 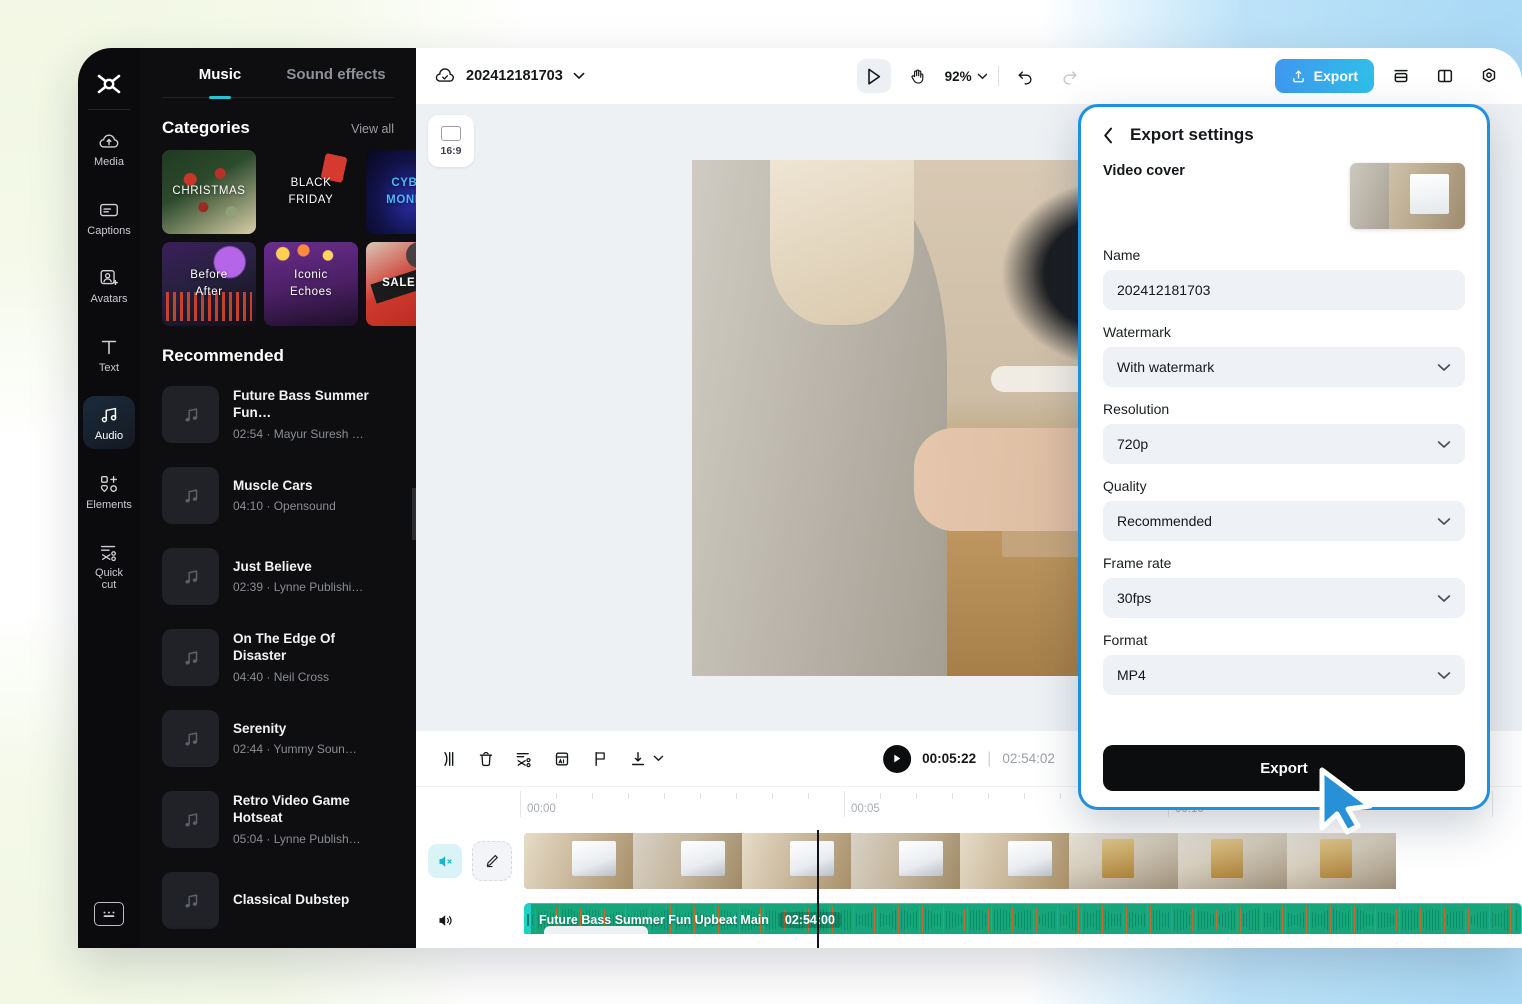 I want to click on field-value: Recommended, so click(x=1164, y=521).